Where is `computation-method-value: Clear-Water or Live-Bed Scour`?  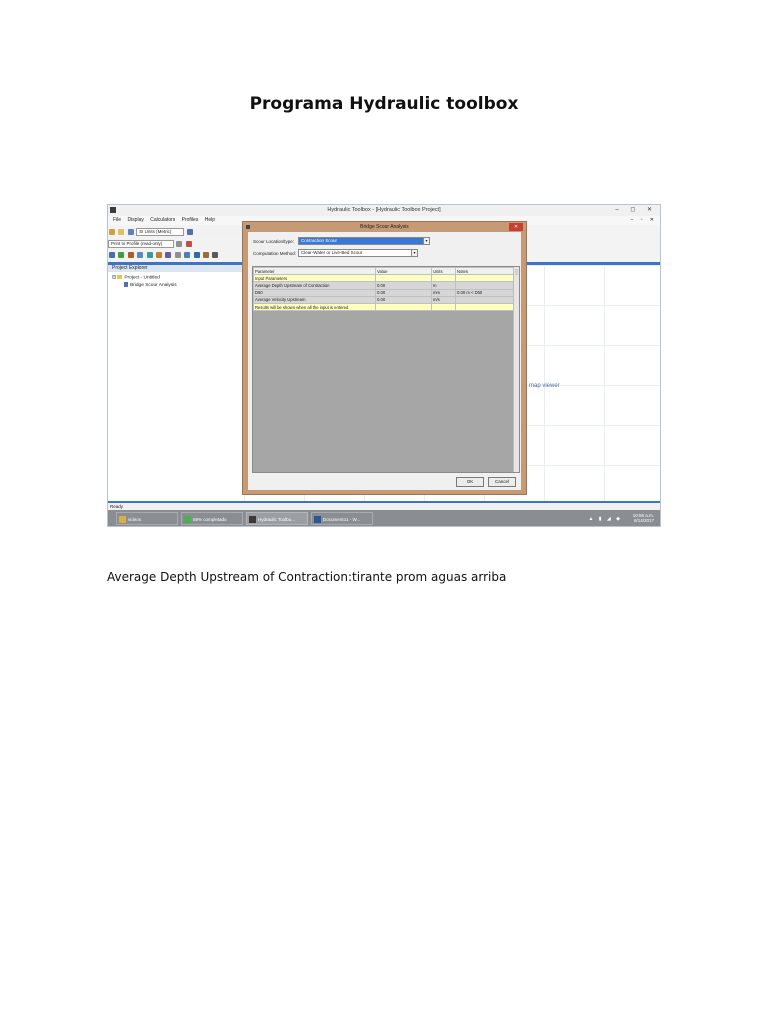
computation-method-value: Clear-Water or Live-Bed Scour is located at coordinates (332, 252).